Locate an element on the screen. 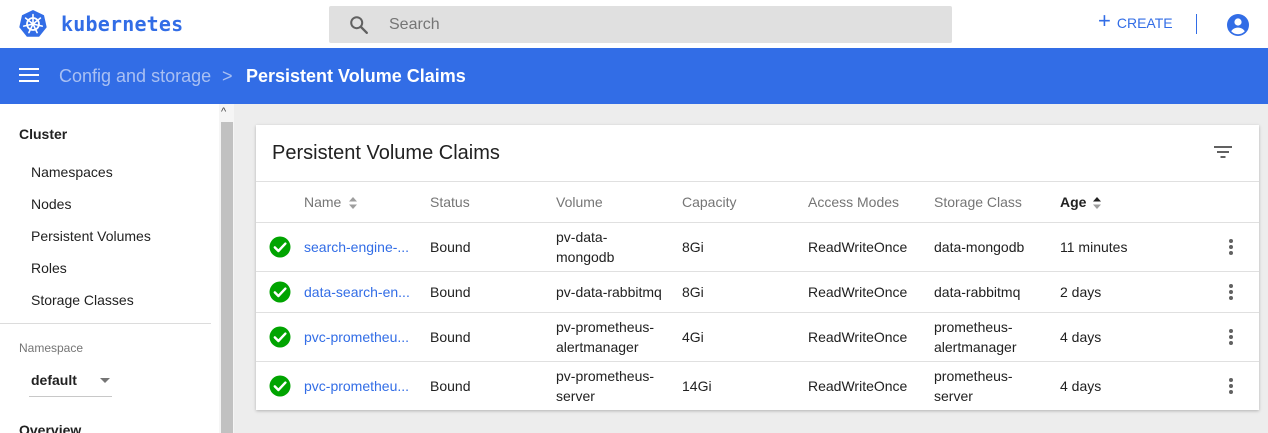  menu-icon is located at coordinates (29, 75).